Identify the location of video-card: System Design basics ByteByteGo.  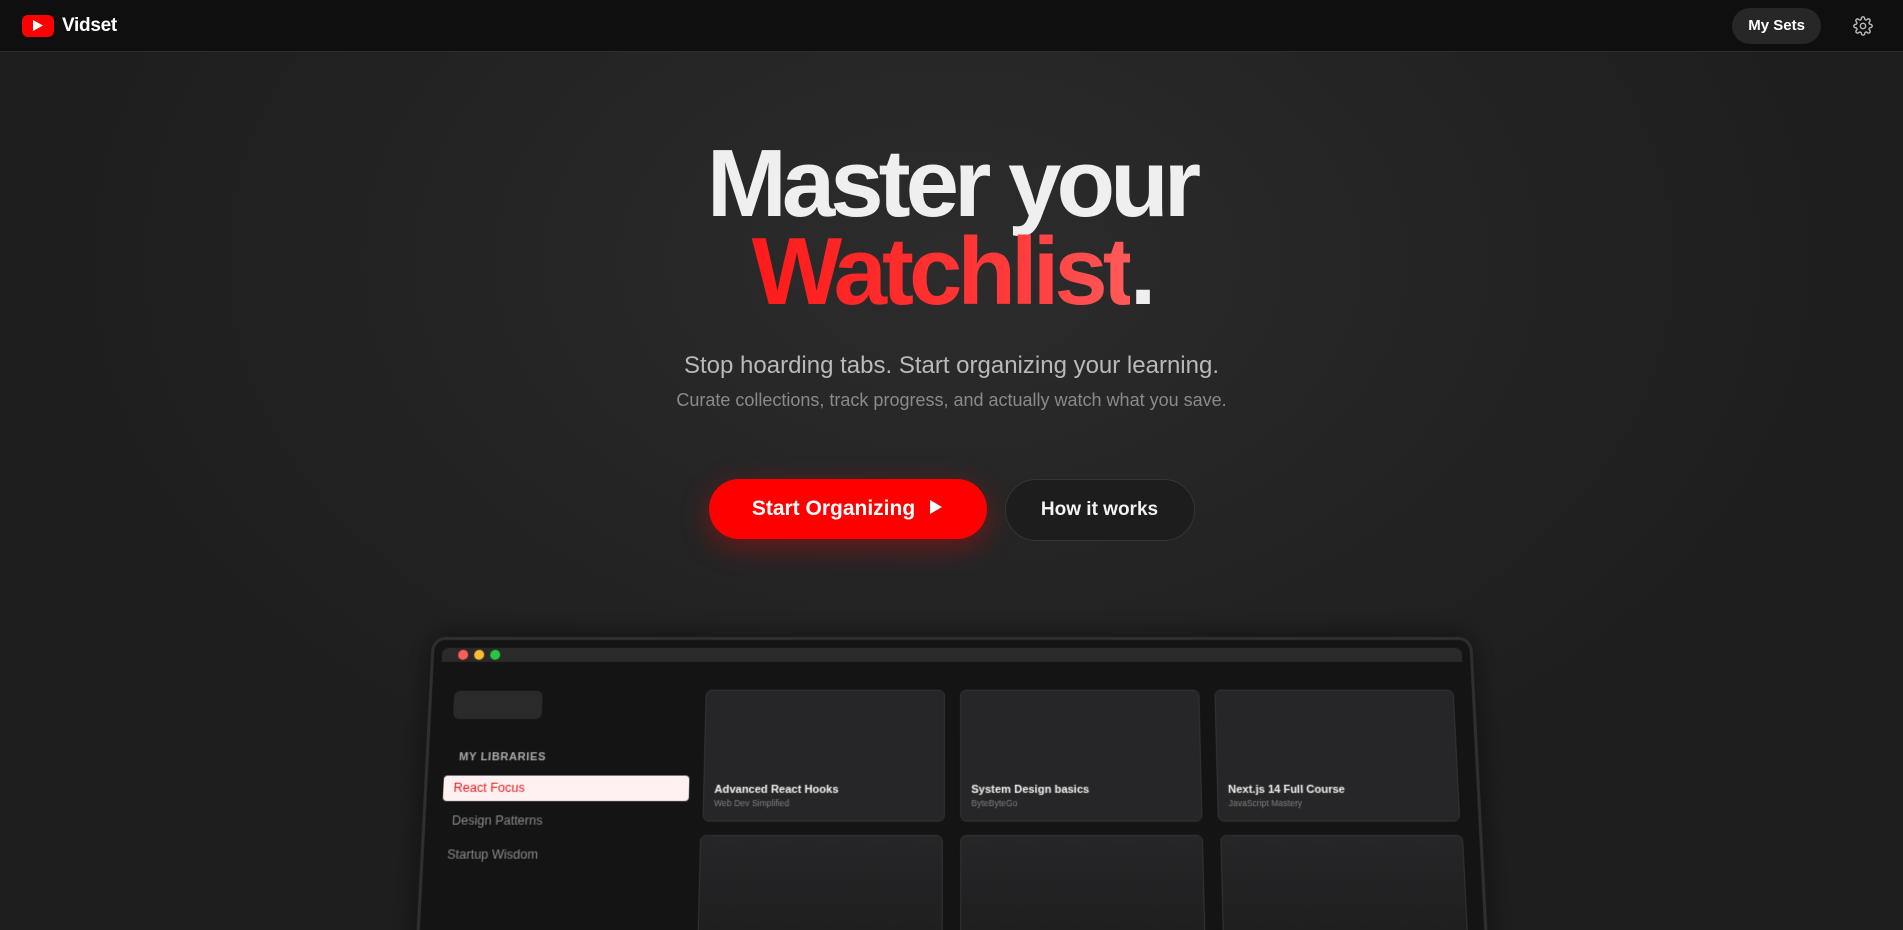
(1081, 756).